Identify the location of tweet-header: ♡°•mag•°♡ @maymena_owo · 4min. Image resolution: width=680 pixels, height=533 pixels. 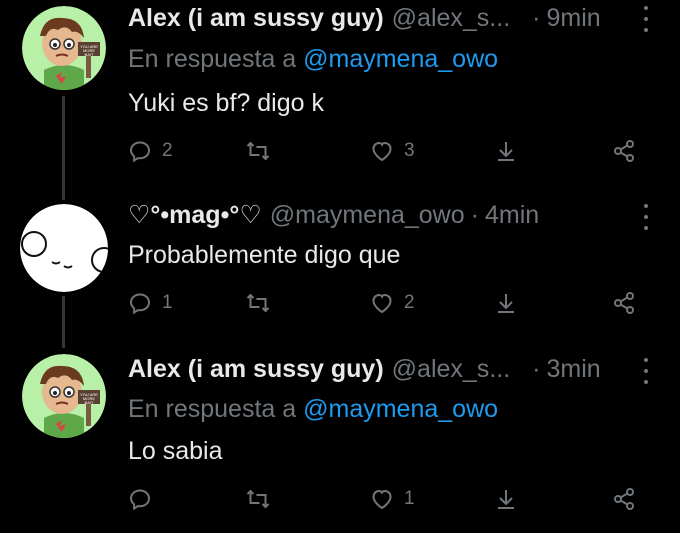
(384, 215).